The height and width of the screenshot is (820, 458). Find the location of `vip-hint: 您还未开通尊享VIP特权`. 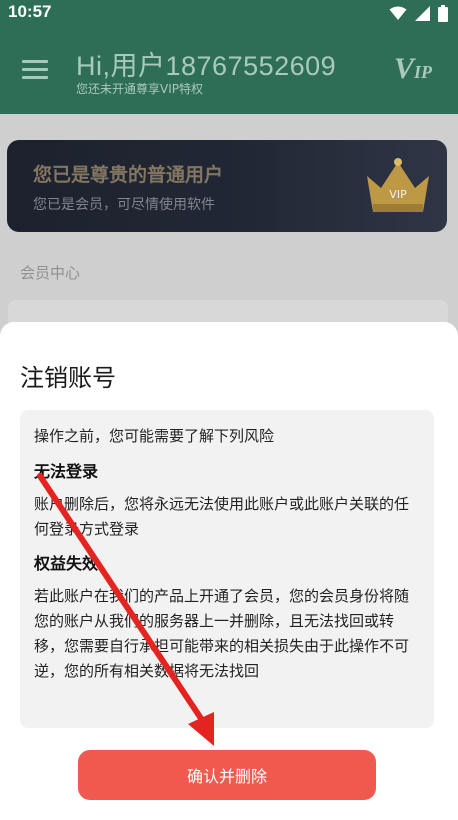

vip-hint: 您还未开通尊享VIP特权 is located at coordinates (139, 89).